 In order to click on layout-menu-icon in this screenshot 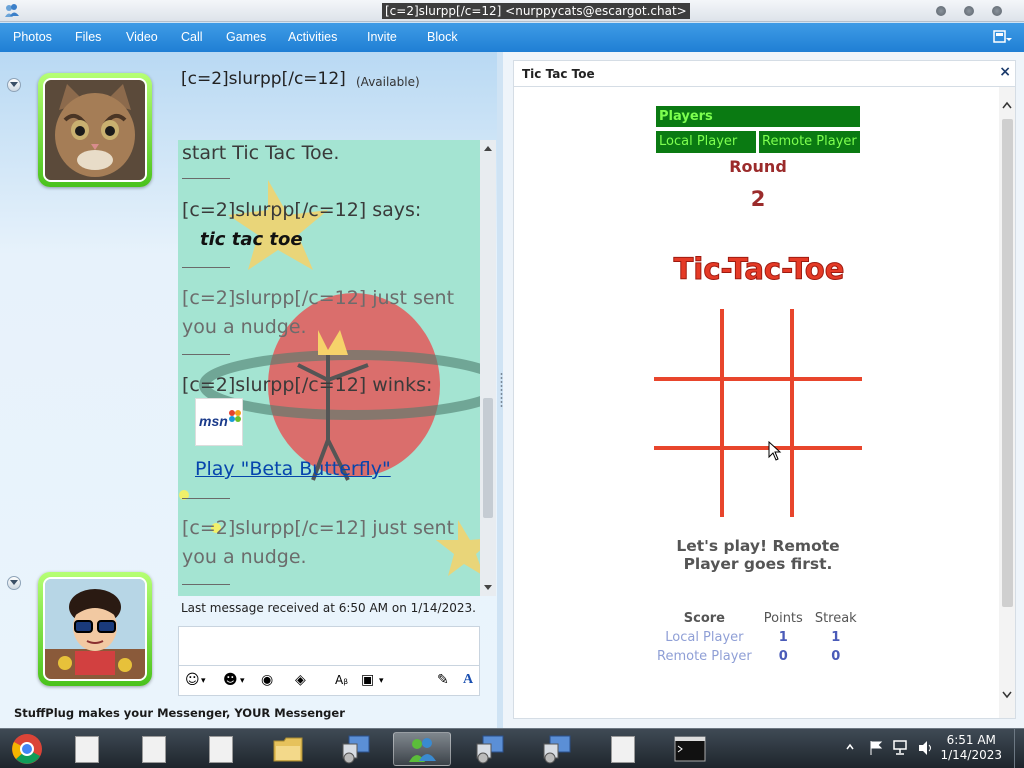, I will do `click(1002, 38)`.